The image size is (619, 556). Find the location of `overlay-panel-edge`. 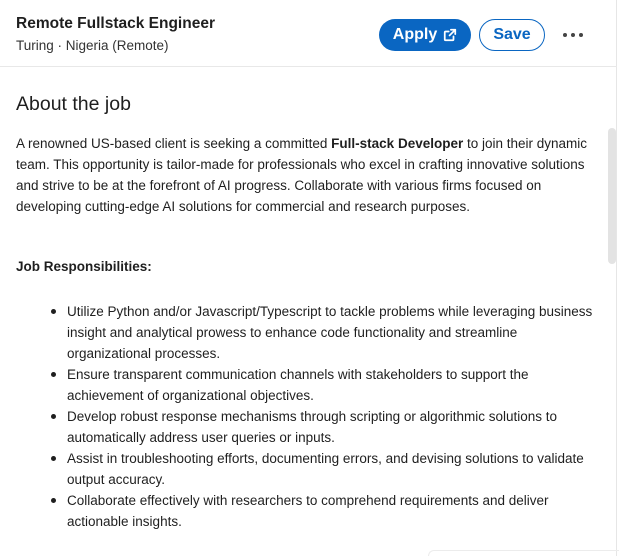

overlay-panel-edge is located at coordinates (523, 553).